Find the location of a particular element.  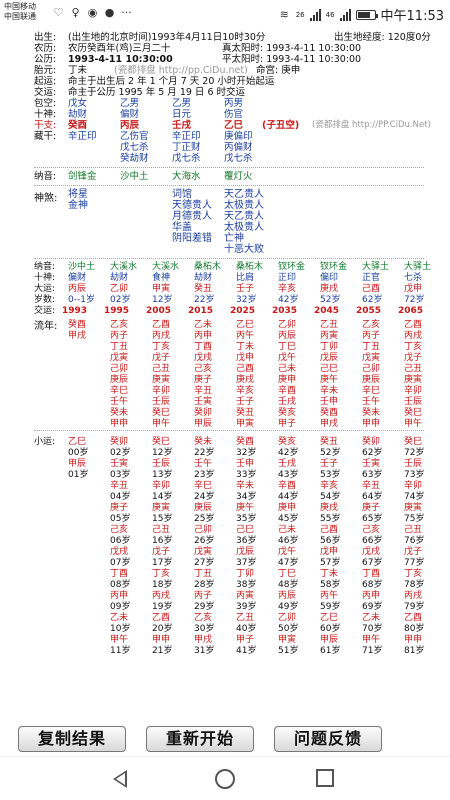

dayun-dayun-cell: 辛亥 is located at coordinates (287, 289).